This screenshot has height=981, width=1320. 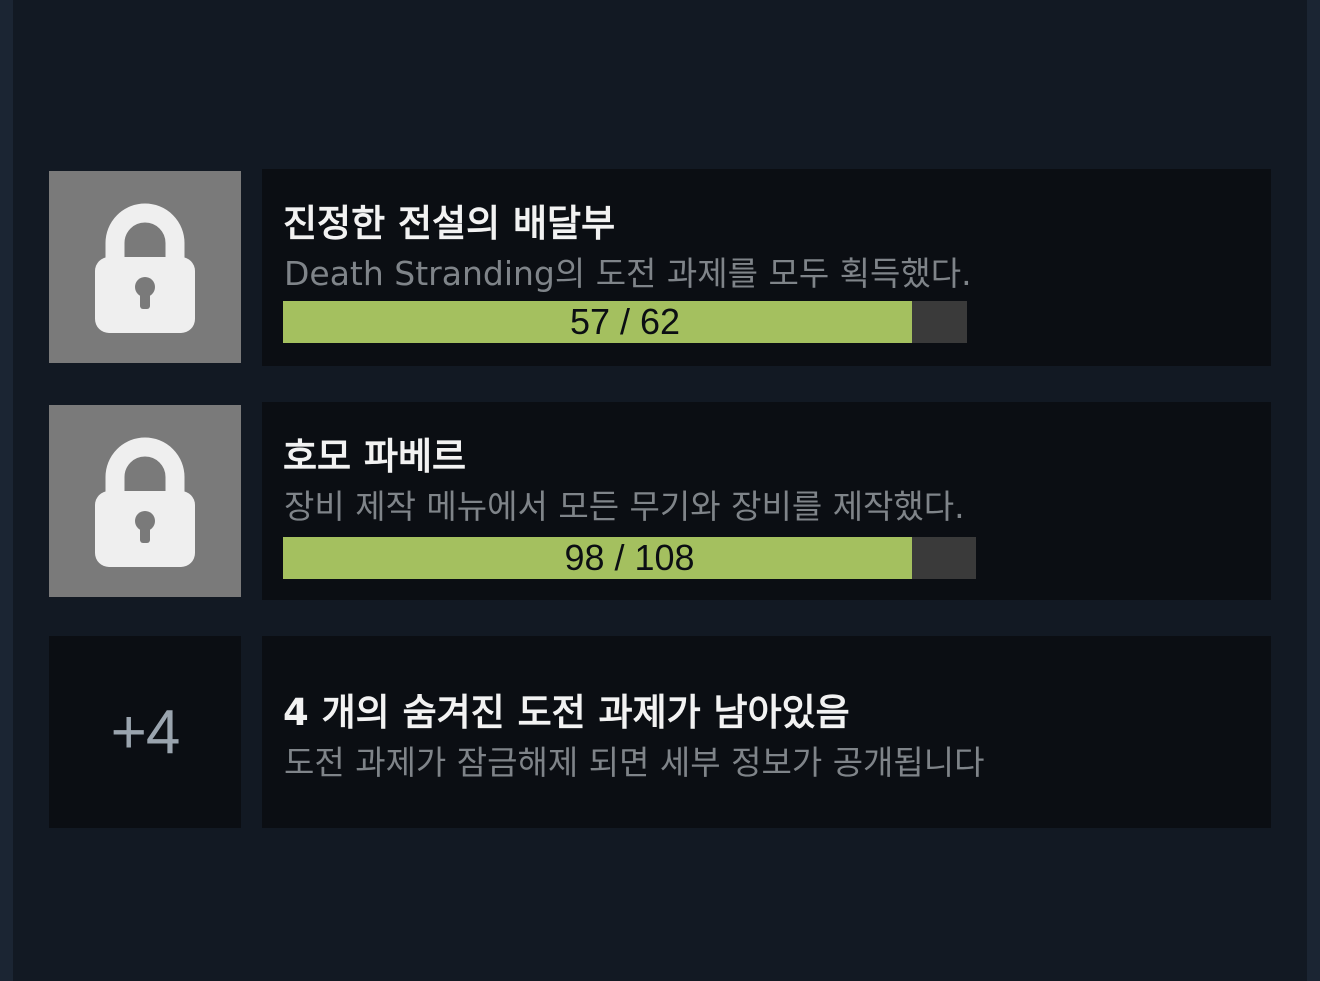 What do you see at coordinates (566, 712) in the screenshot?
I see `hidden-achievements-title: 4 개의 숨겨진 도전 과제가 남아있음` at bounding box center [566, 712].